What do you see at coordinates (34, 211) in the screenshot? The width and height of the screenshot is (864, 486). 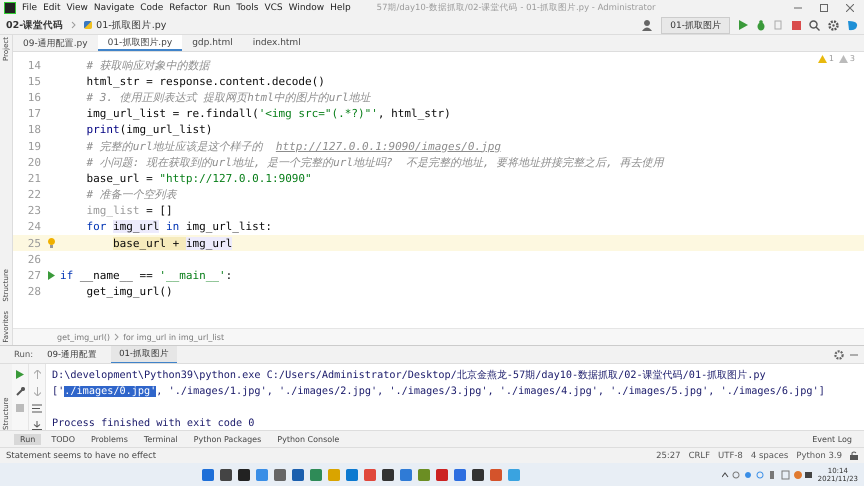 I see `line-number: 23` at bounding box center [34, 211].